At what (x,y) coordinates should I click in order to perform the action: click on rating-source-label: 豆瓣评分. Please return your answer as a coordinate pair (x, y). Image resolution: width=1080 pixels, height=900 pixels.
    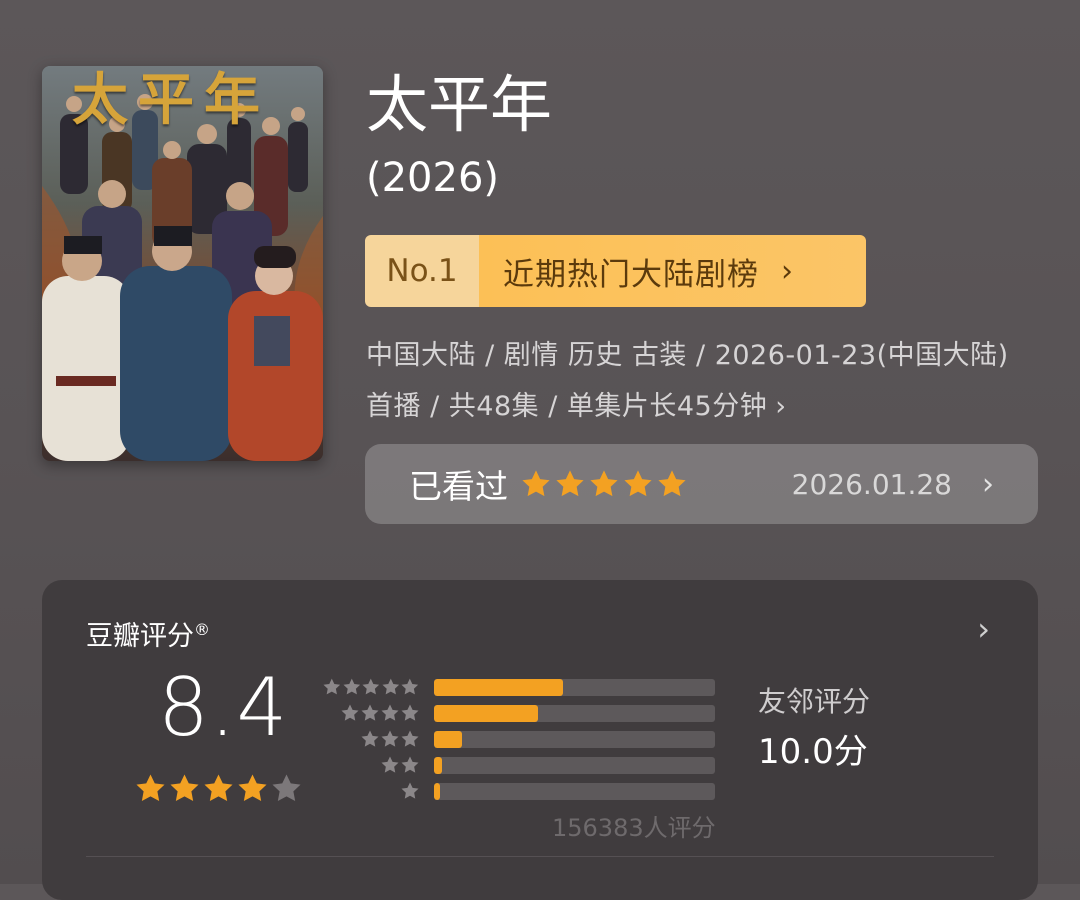
    Looking at the image, I should click on (140, 636).